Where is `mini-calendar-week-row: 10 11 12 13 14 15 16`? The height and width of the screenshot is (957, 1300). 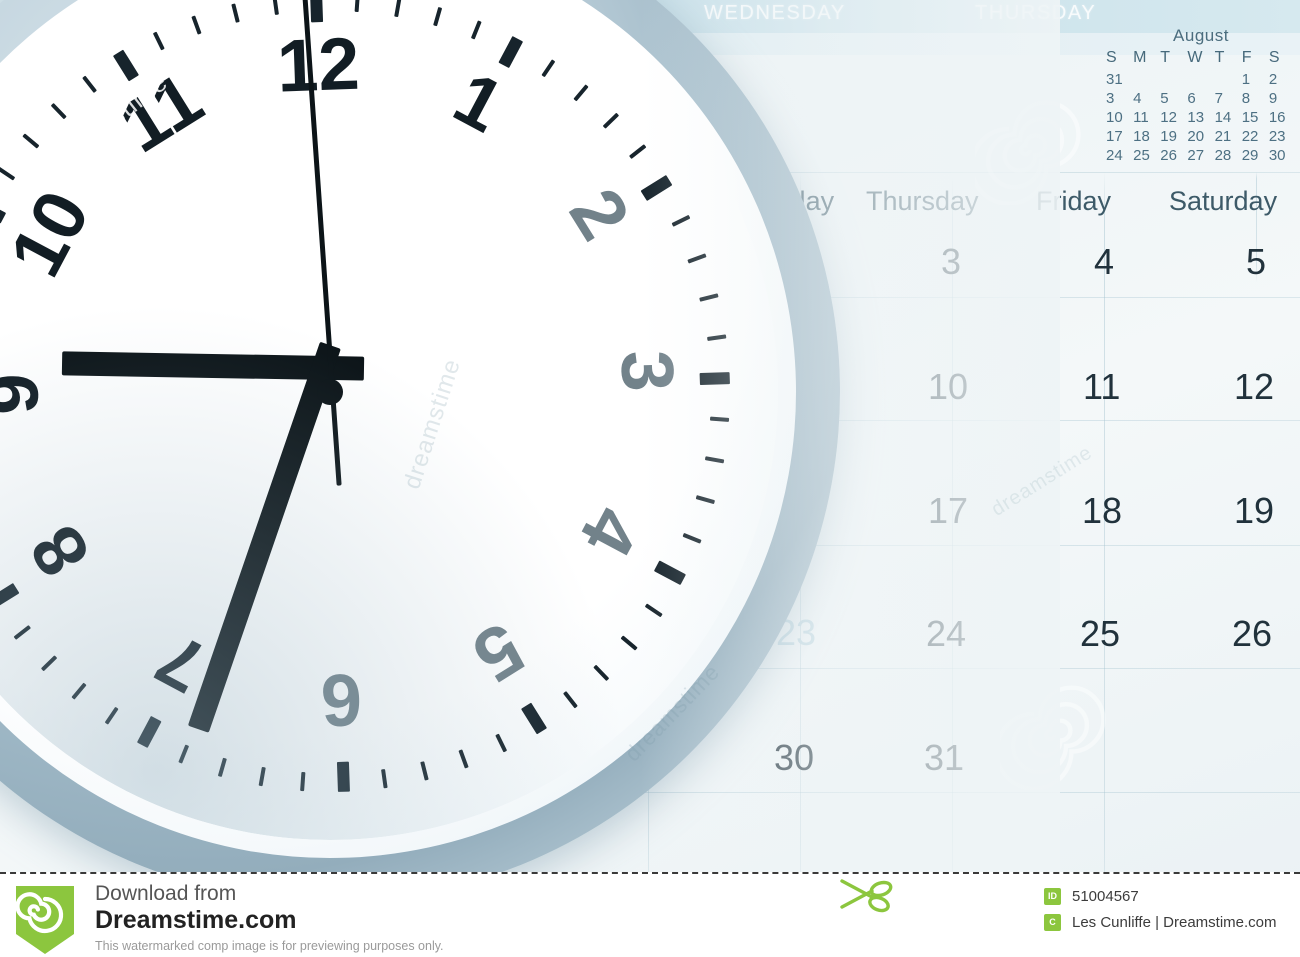 mini-calendar-week-row: 10 11 12 13 14 15 16 is located at coordinates (1201, 117).